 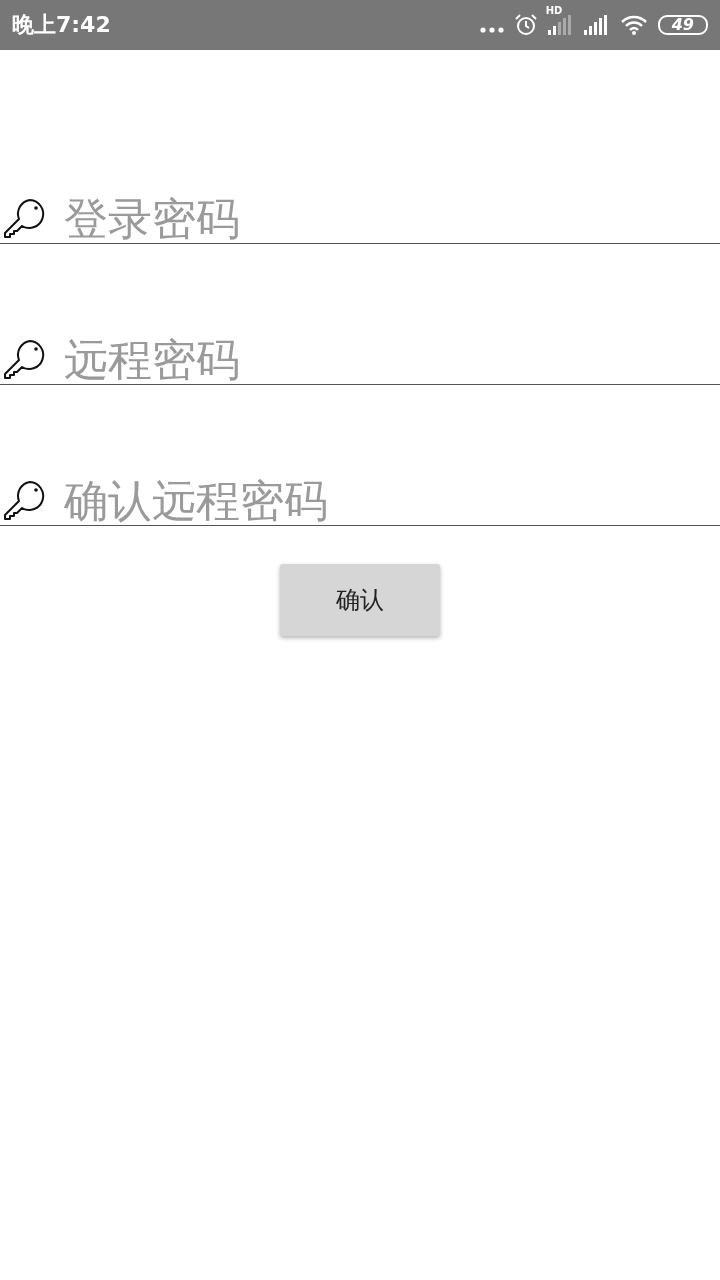 I want to click on network-label: HD, so click(x=554, y=10).